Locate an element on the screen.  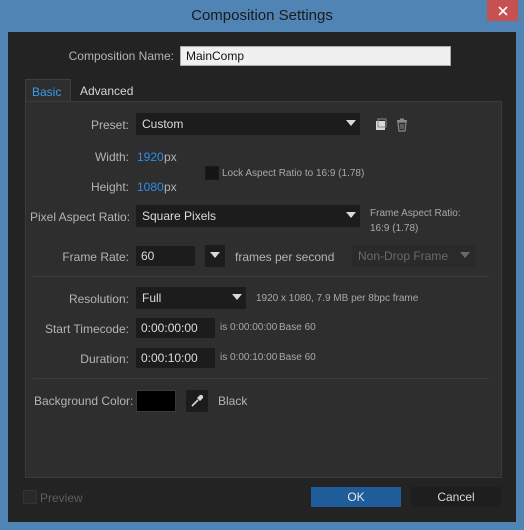
resolution-value: Full is located at coordinates (152, 298).